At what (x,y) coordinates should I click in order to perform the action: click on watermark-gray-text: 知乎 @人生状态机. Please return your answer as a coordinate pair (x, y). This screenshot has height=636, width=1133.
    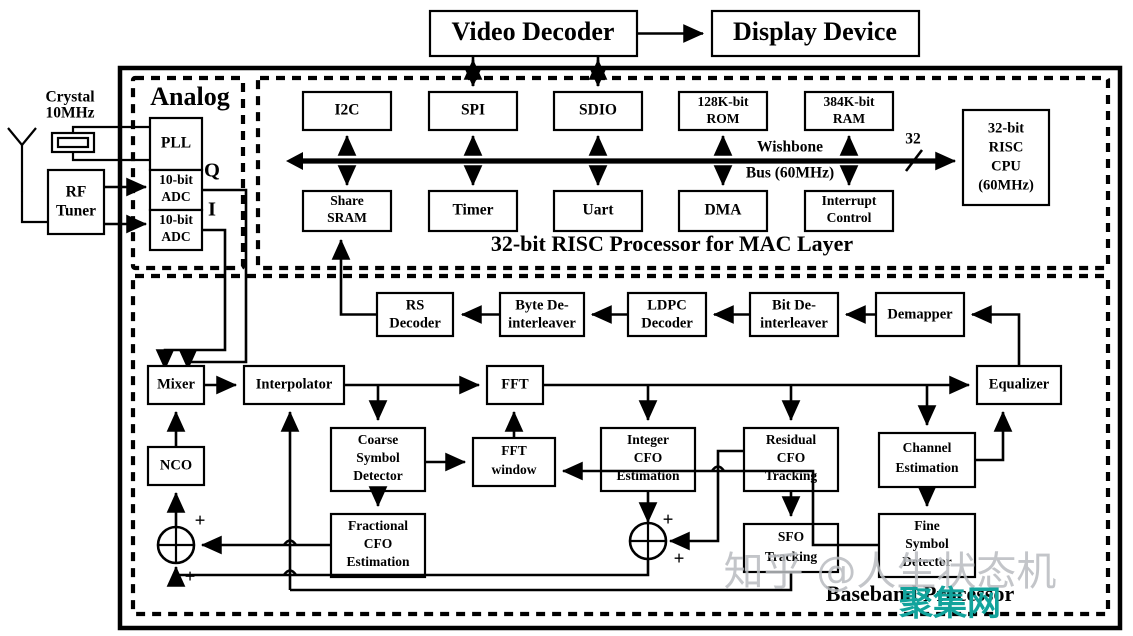
    Looking at the image, I should click on (890, 572).